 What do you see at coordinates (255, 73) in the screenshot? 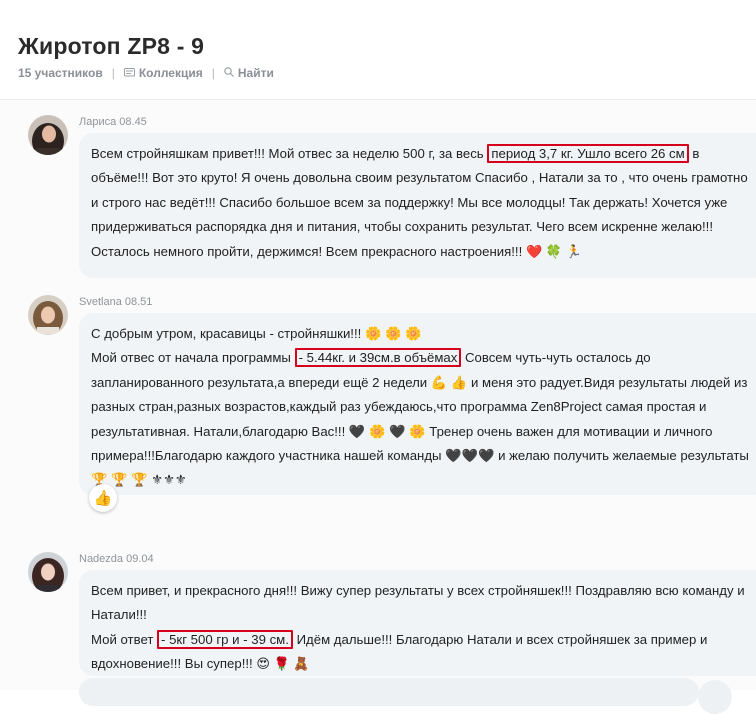
I see `find-label: Найти` at bounding box center [255, 73].